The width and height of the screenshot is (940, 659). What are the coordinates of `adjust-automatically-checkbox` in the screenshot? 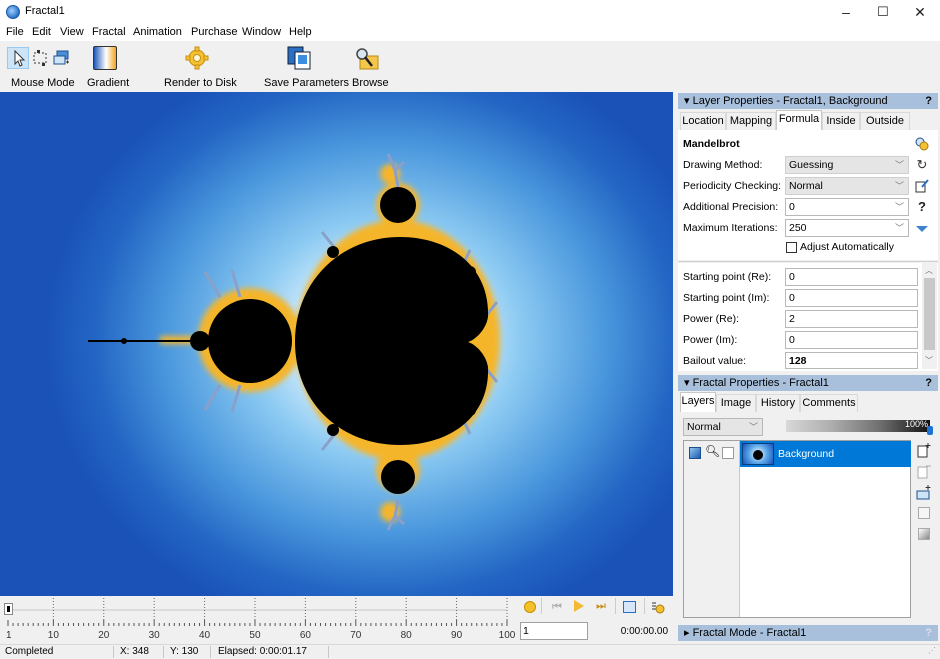 It's located at (791, 247).